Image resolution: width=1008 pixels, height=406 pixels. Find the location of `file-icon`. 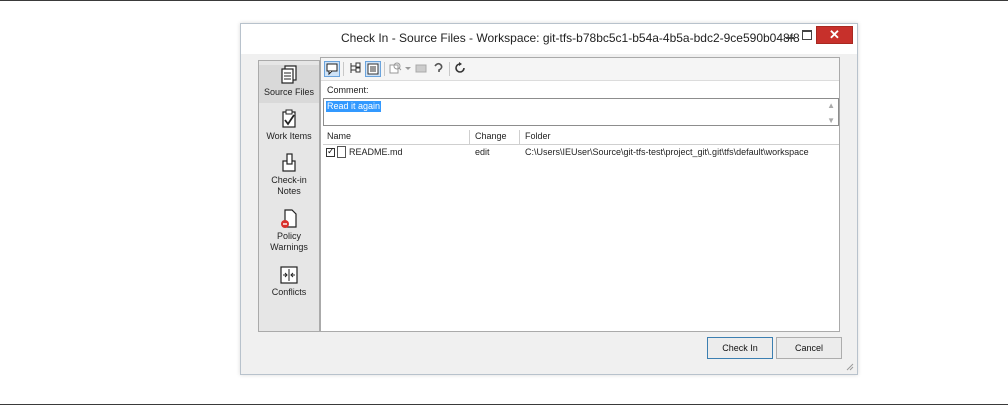

file-icon is located at coordinates (341, 152).